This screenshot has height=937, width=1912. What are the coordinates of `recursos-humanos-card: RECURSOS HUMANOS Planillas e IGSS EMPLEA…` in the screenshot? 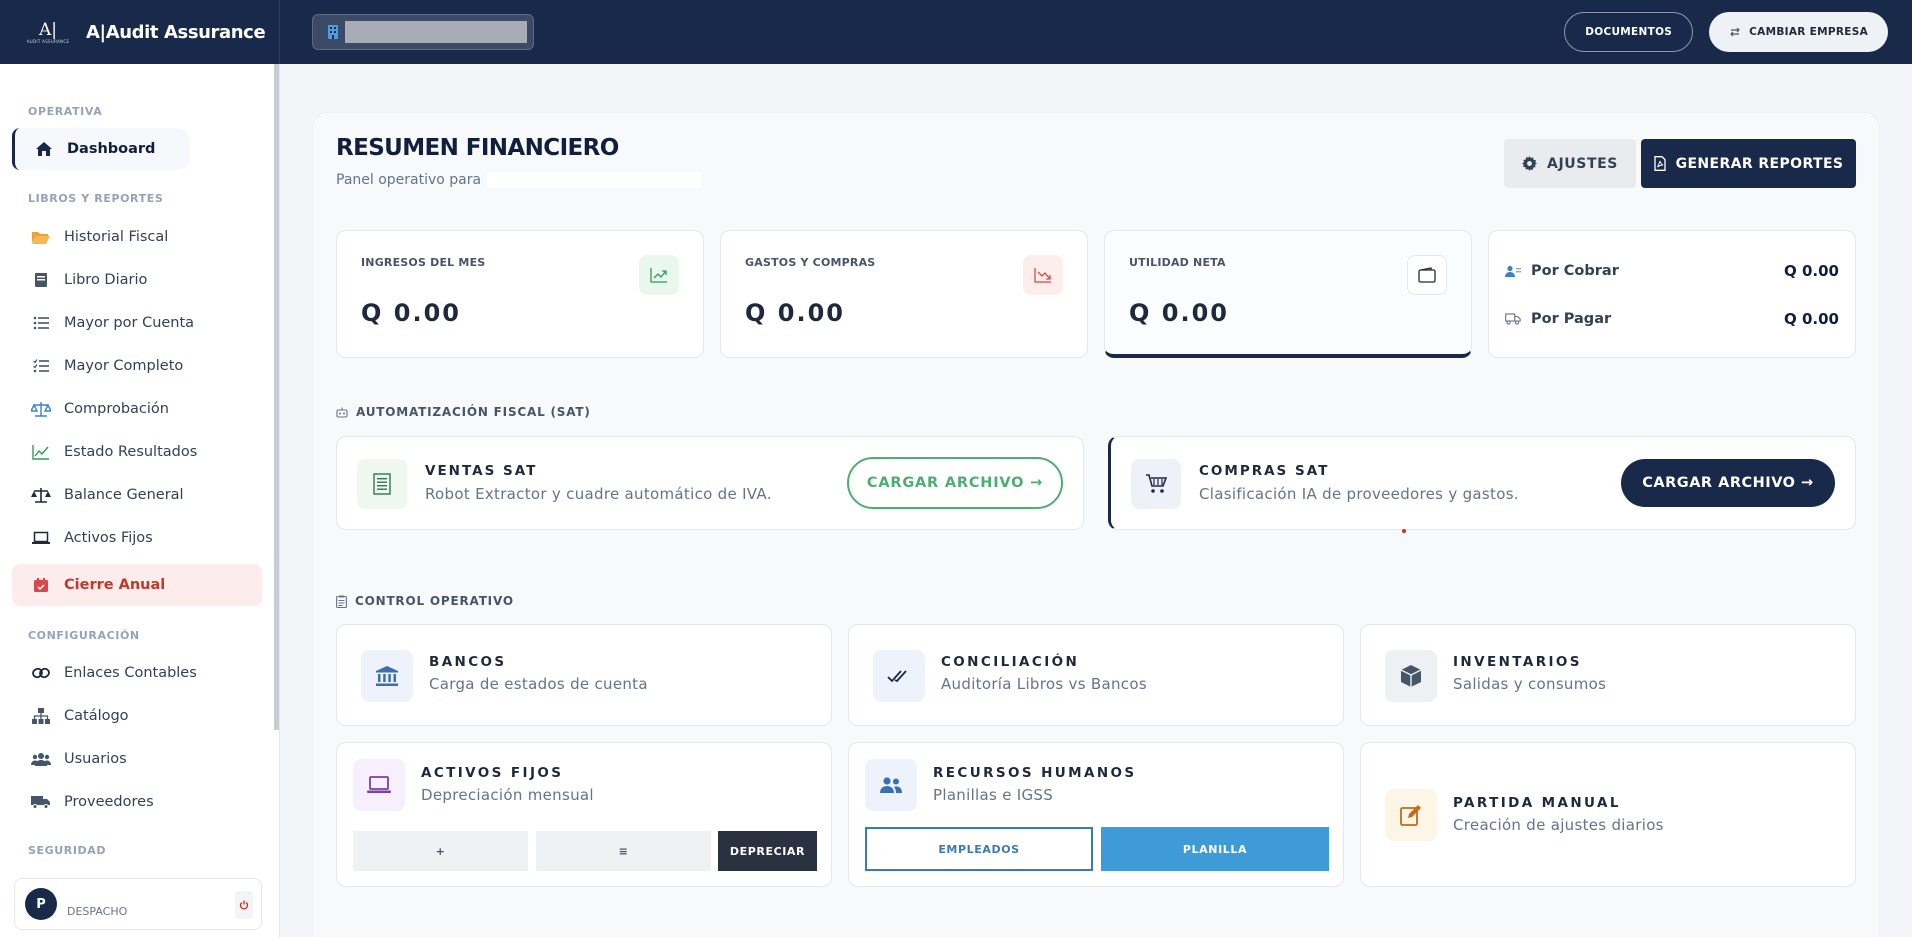 It's located at (1096, 814).